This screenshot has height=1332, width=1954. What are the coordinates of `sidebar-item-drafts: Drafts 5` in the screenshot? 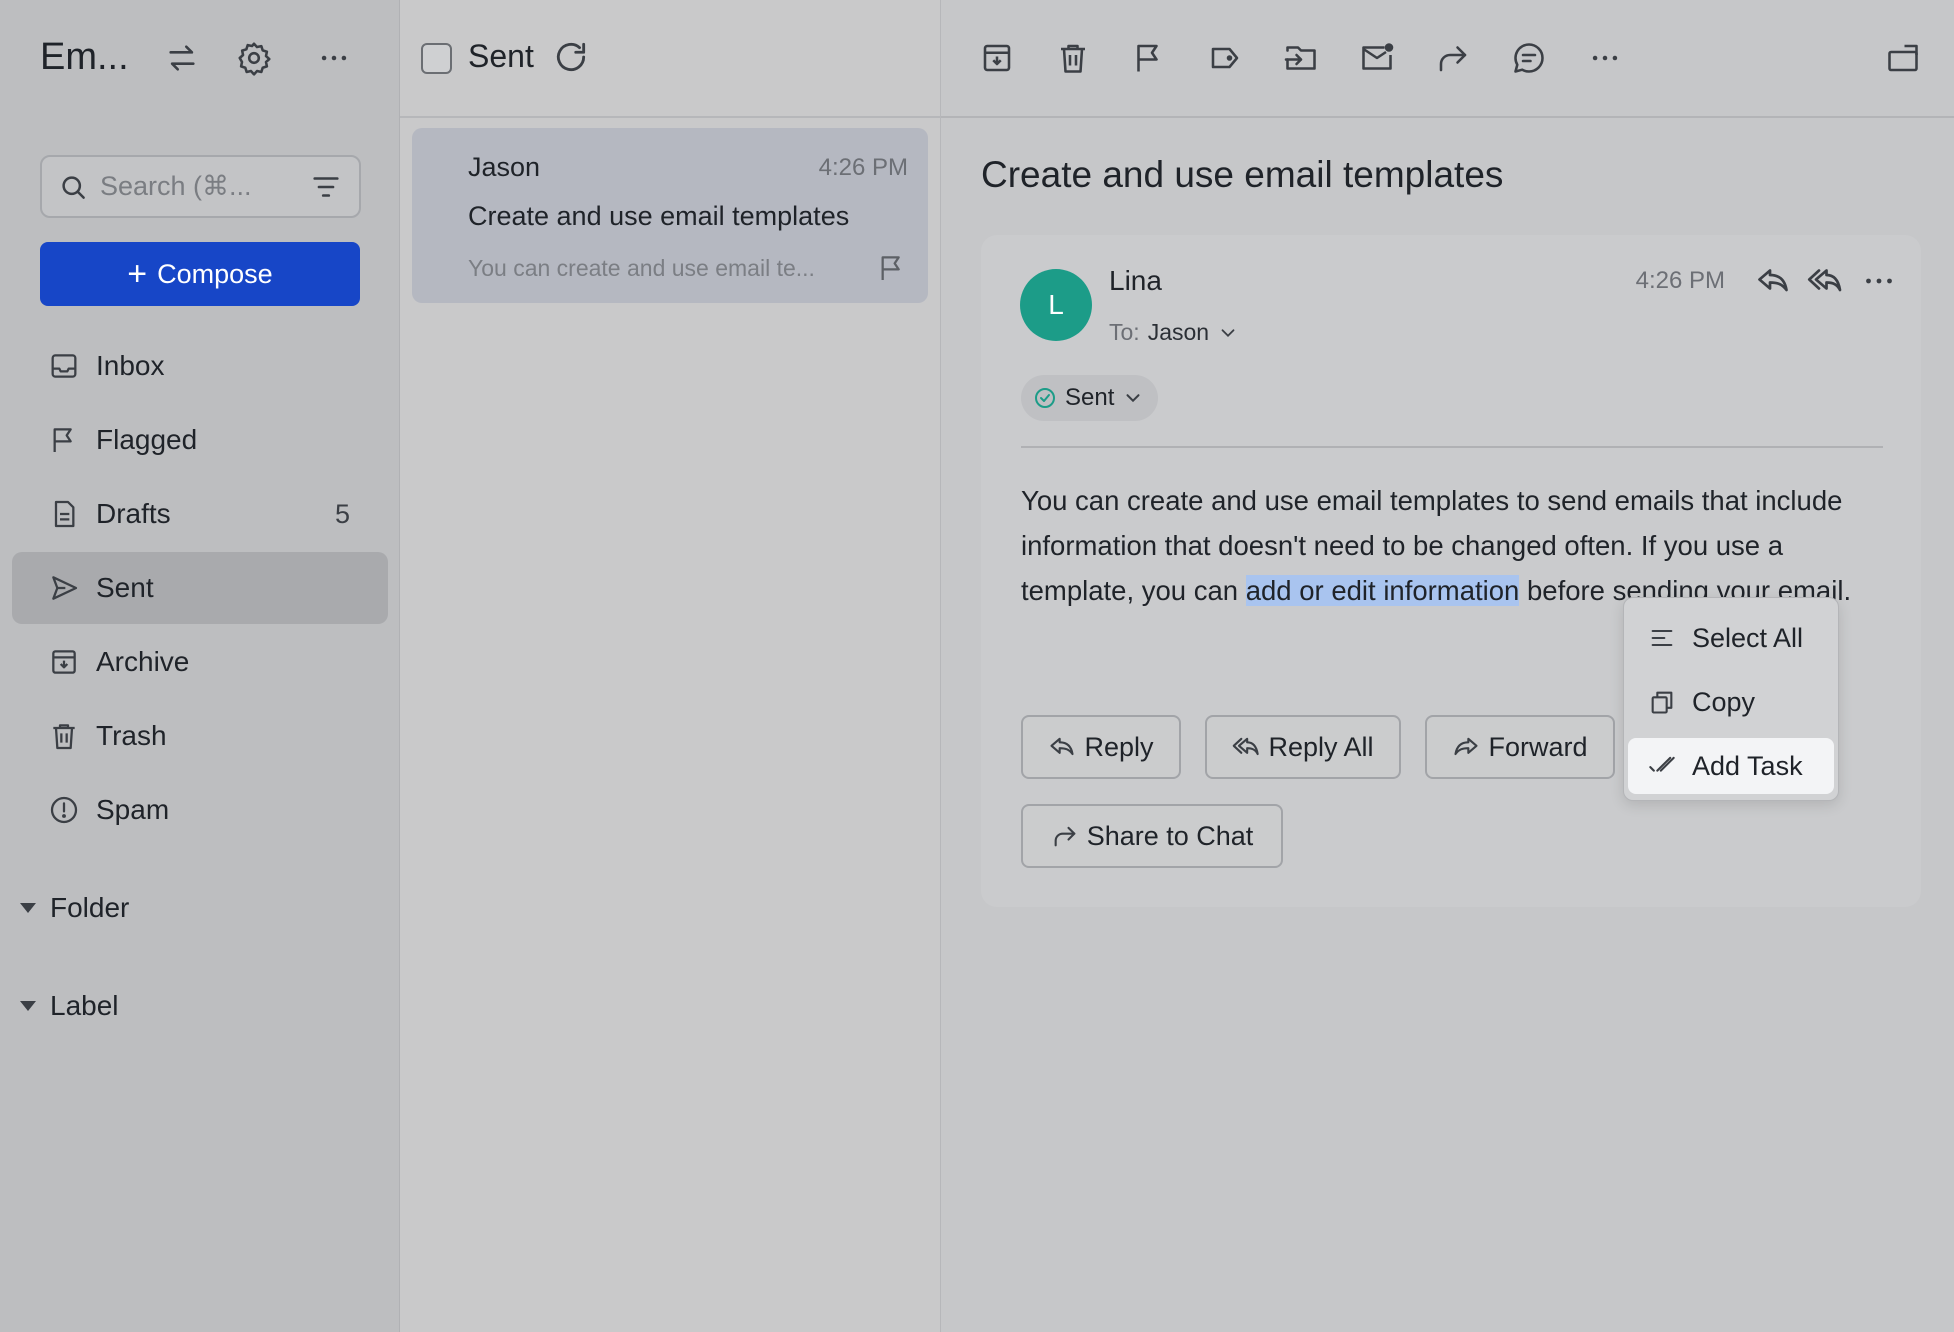 It's located at (200, 514).